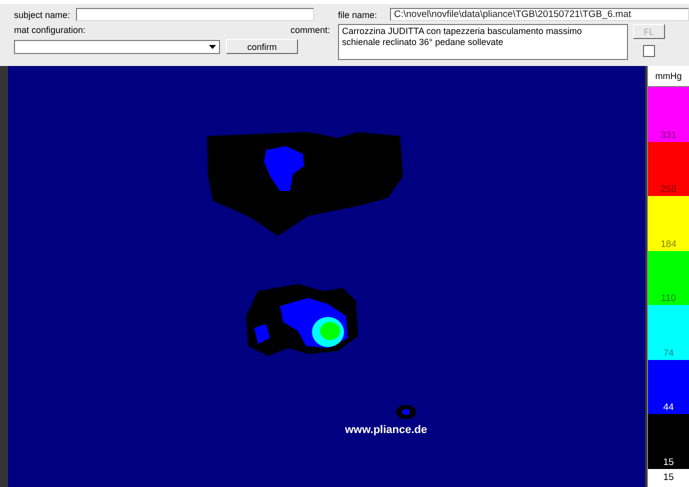 The height and width of the screenshot is (487, 689). Describe the element at coordinates (668, 478) in the screenshot. I see `minimum-value: 15` at that location.